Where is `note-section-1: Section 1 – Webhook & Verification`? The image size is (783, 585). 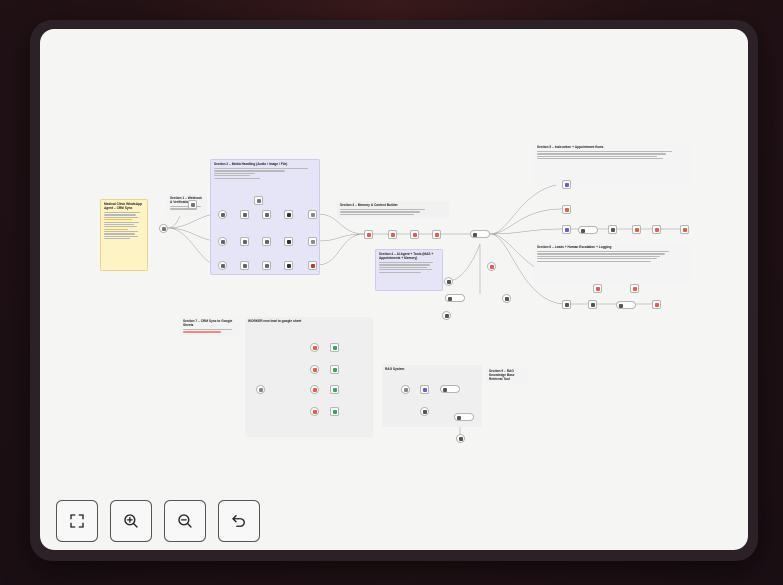 note-section-1: Section 1 – Webhook & Verification is located at coordinates (187, 205).